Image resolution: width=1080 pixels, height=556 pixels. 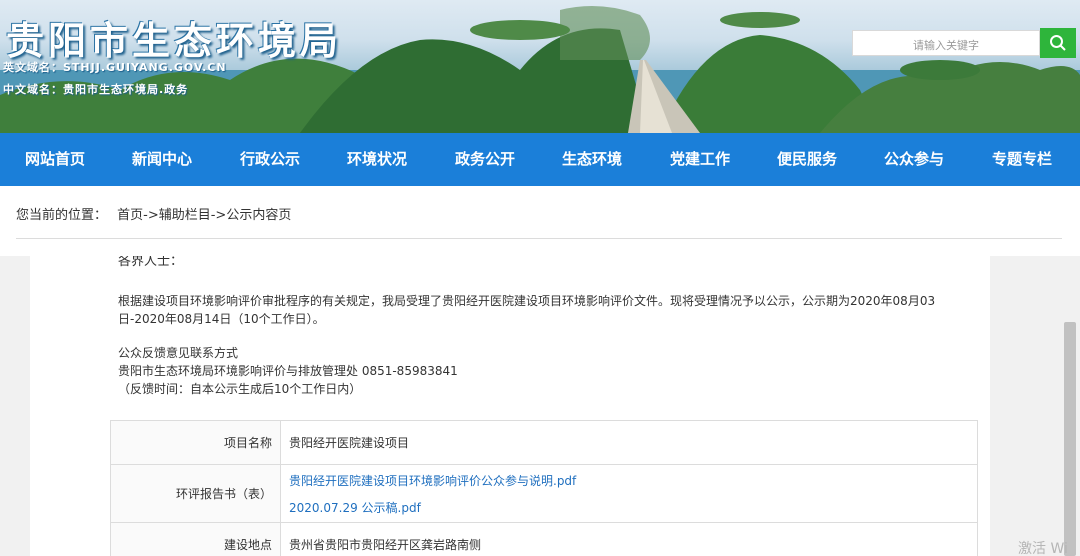 I want to click on chinese-domain: 中文域名：贵阳市生态环境局.政务, so click(x=96, y=89).